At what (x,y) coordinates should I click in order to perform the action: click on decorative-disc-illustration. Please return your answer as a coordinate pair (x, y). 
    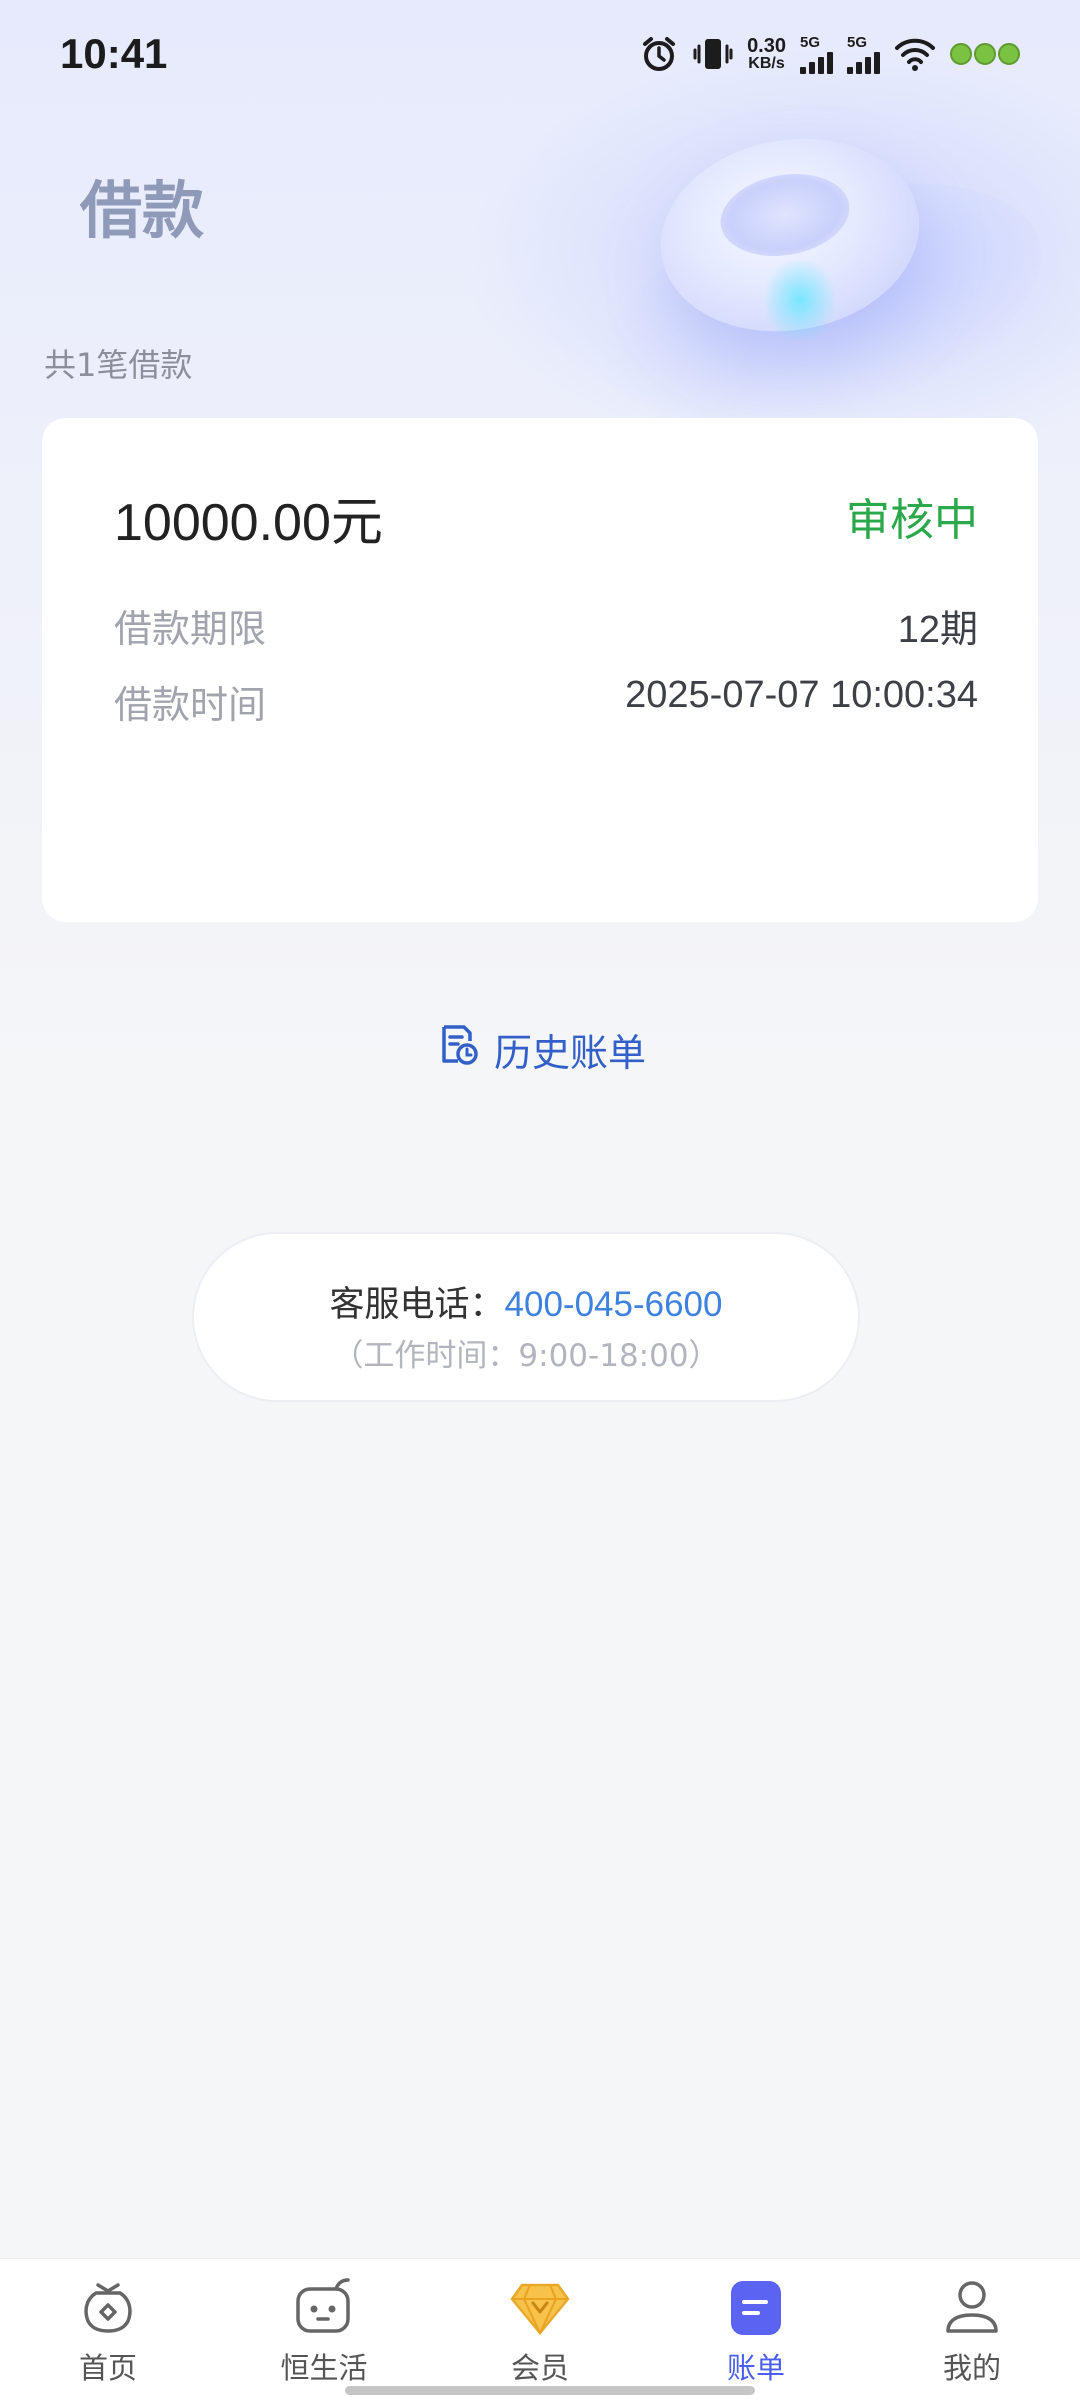
    Looking at the image, I should click on (820, 302).